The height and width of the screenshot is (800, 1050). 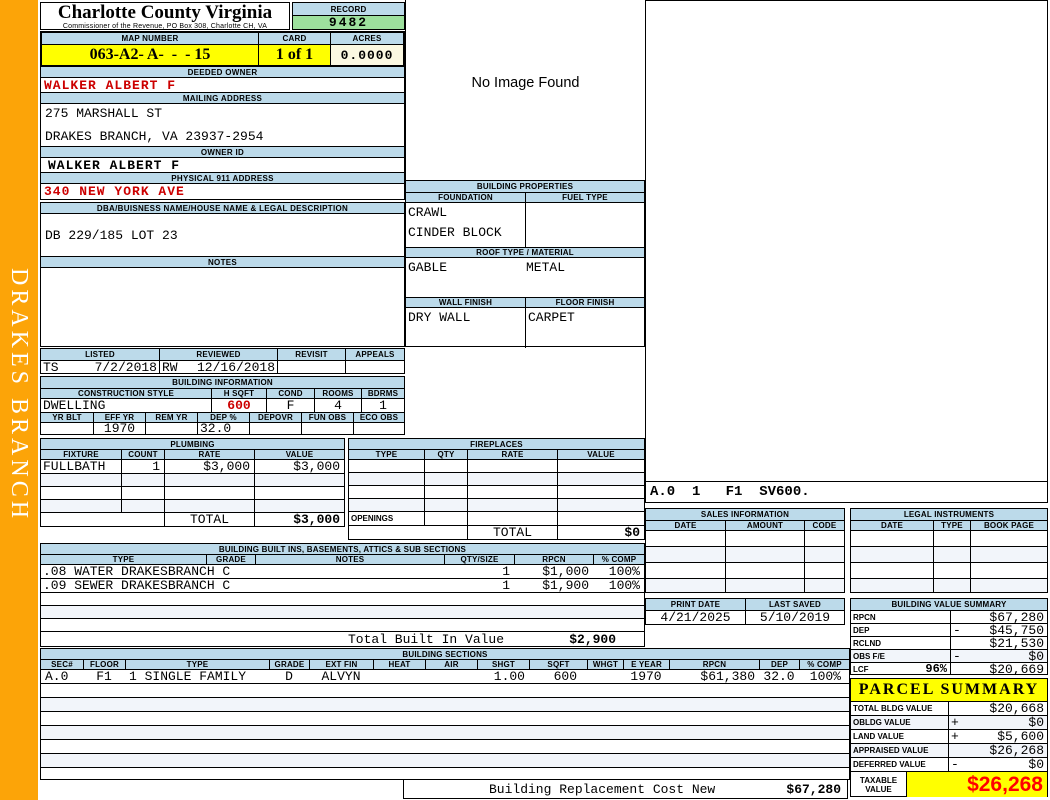 What do you see at coordinates (104, 664) in the screenshot?
I see `bs-floor-header: FLOOR` at bounding box center [104, 664].